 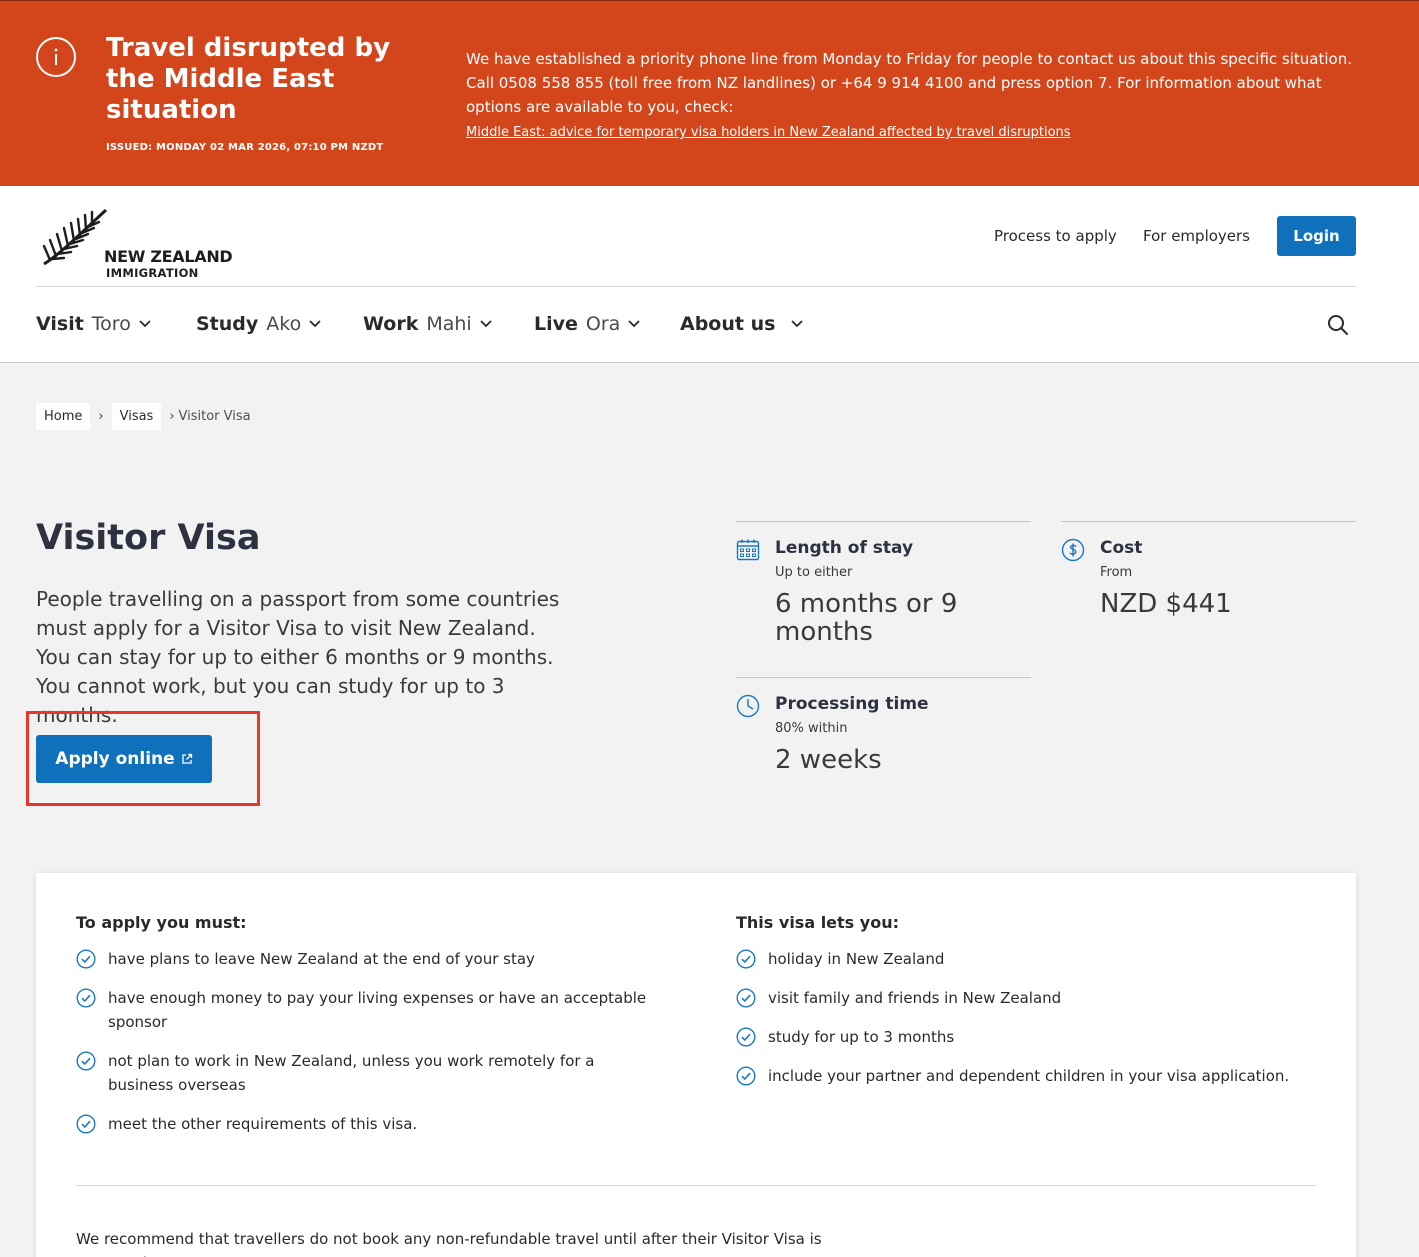 I want to click on info-icon, so click(x=56, y=57).